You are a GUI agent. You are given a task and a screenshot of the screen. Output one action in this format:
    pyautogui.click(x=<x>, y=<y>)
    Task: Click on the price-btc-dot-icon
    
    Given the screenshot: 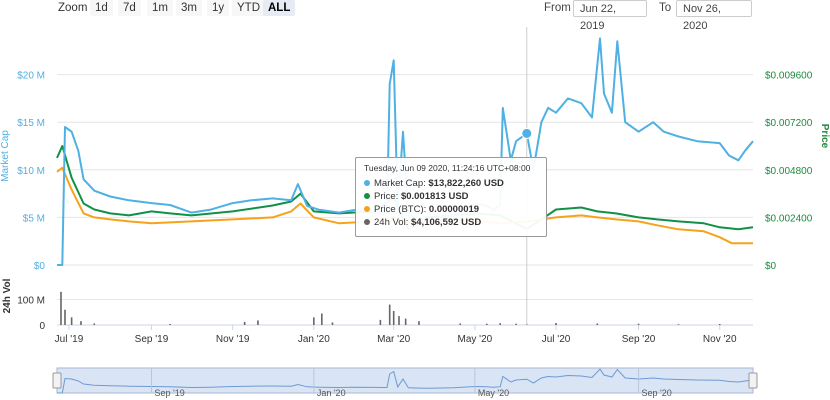 What is the action you would take?
    pyautogui.click(x=367, y=209)
    